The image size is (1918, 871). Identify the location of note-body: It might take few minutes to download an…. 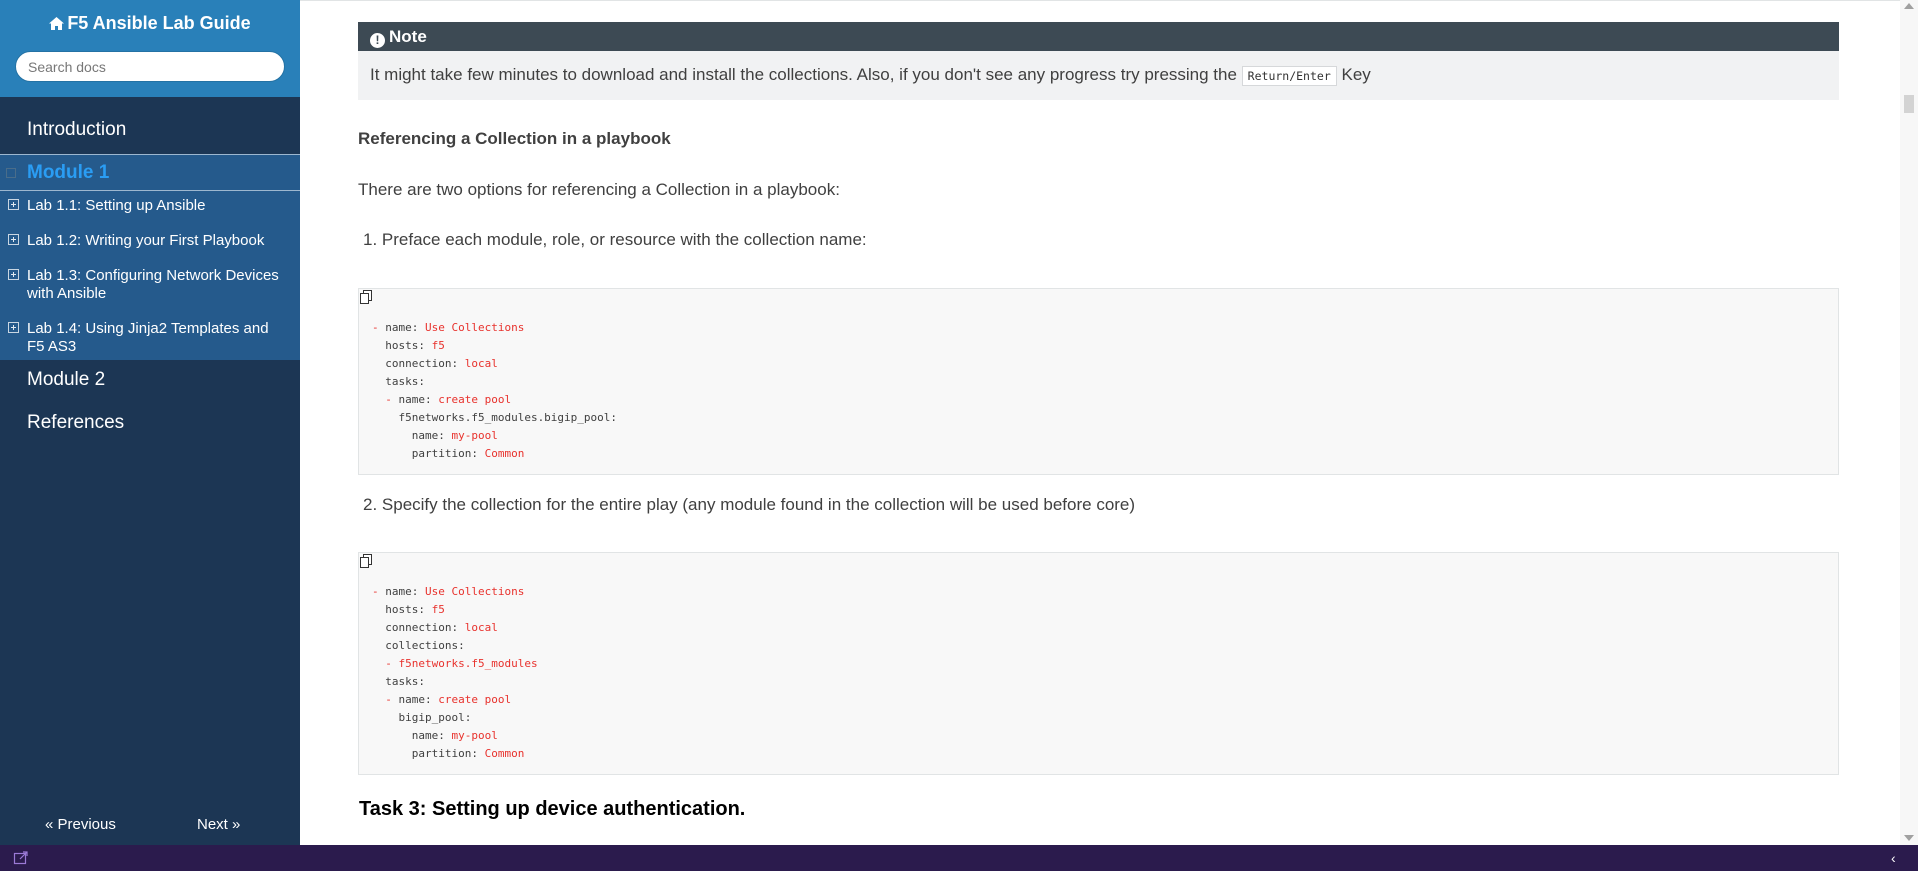
(1098, 75).